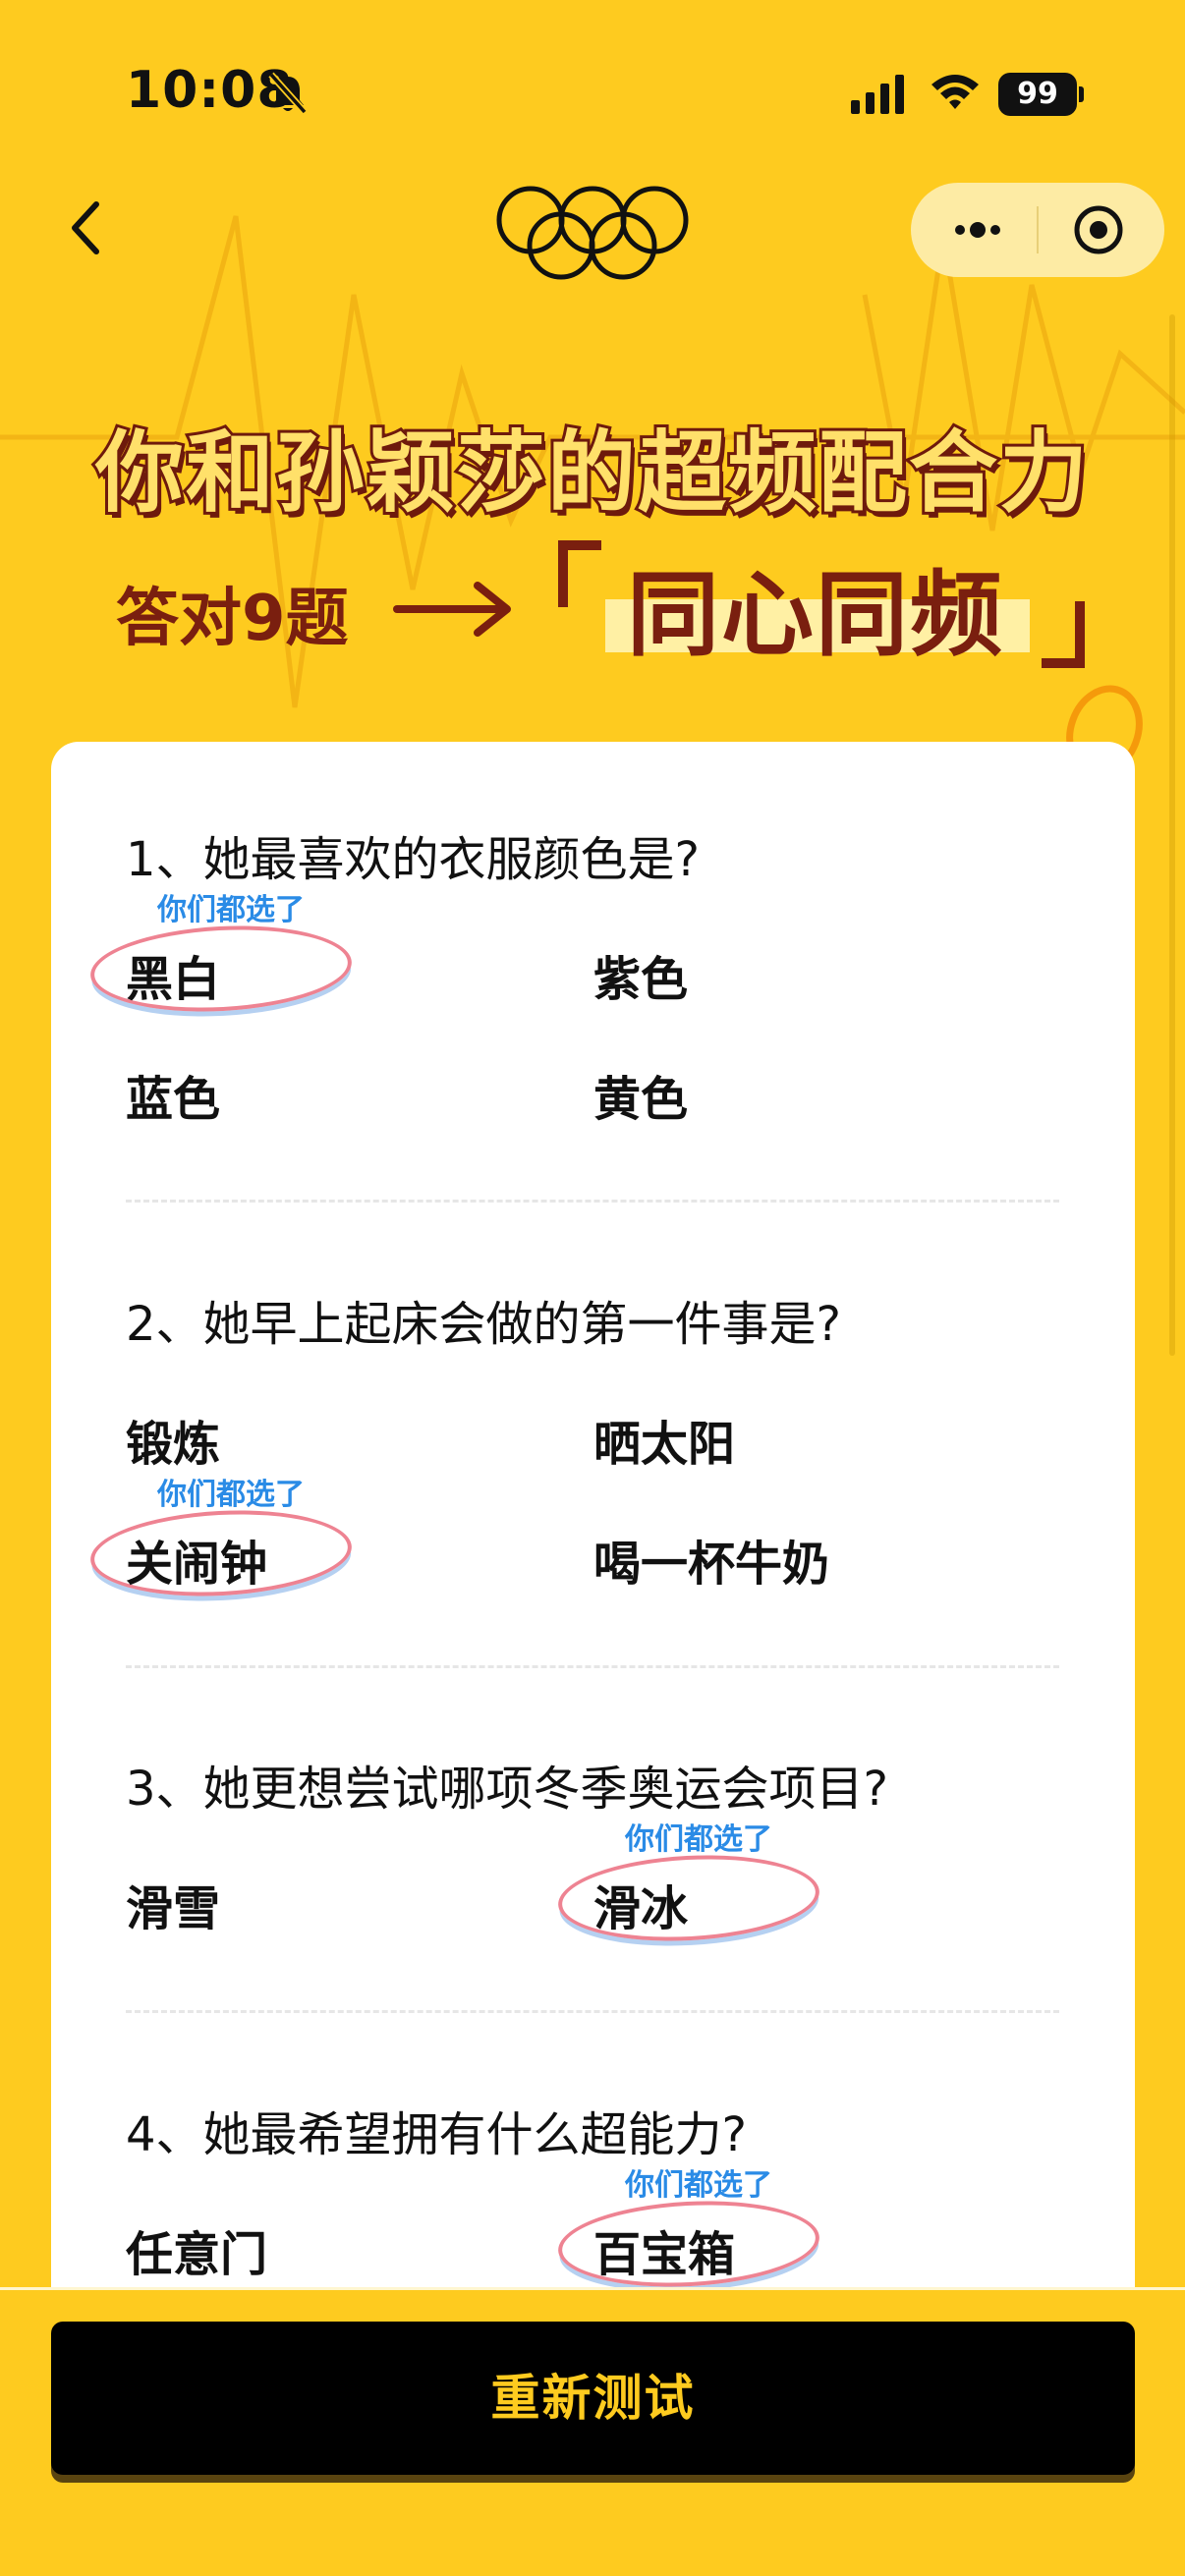 The width and height of the screenshot is (1185, 2576). What do you see at coordinates (174, 979) in the screenshot?
I see `option-label: 黑白` at bounding box center [174, 979].